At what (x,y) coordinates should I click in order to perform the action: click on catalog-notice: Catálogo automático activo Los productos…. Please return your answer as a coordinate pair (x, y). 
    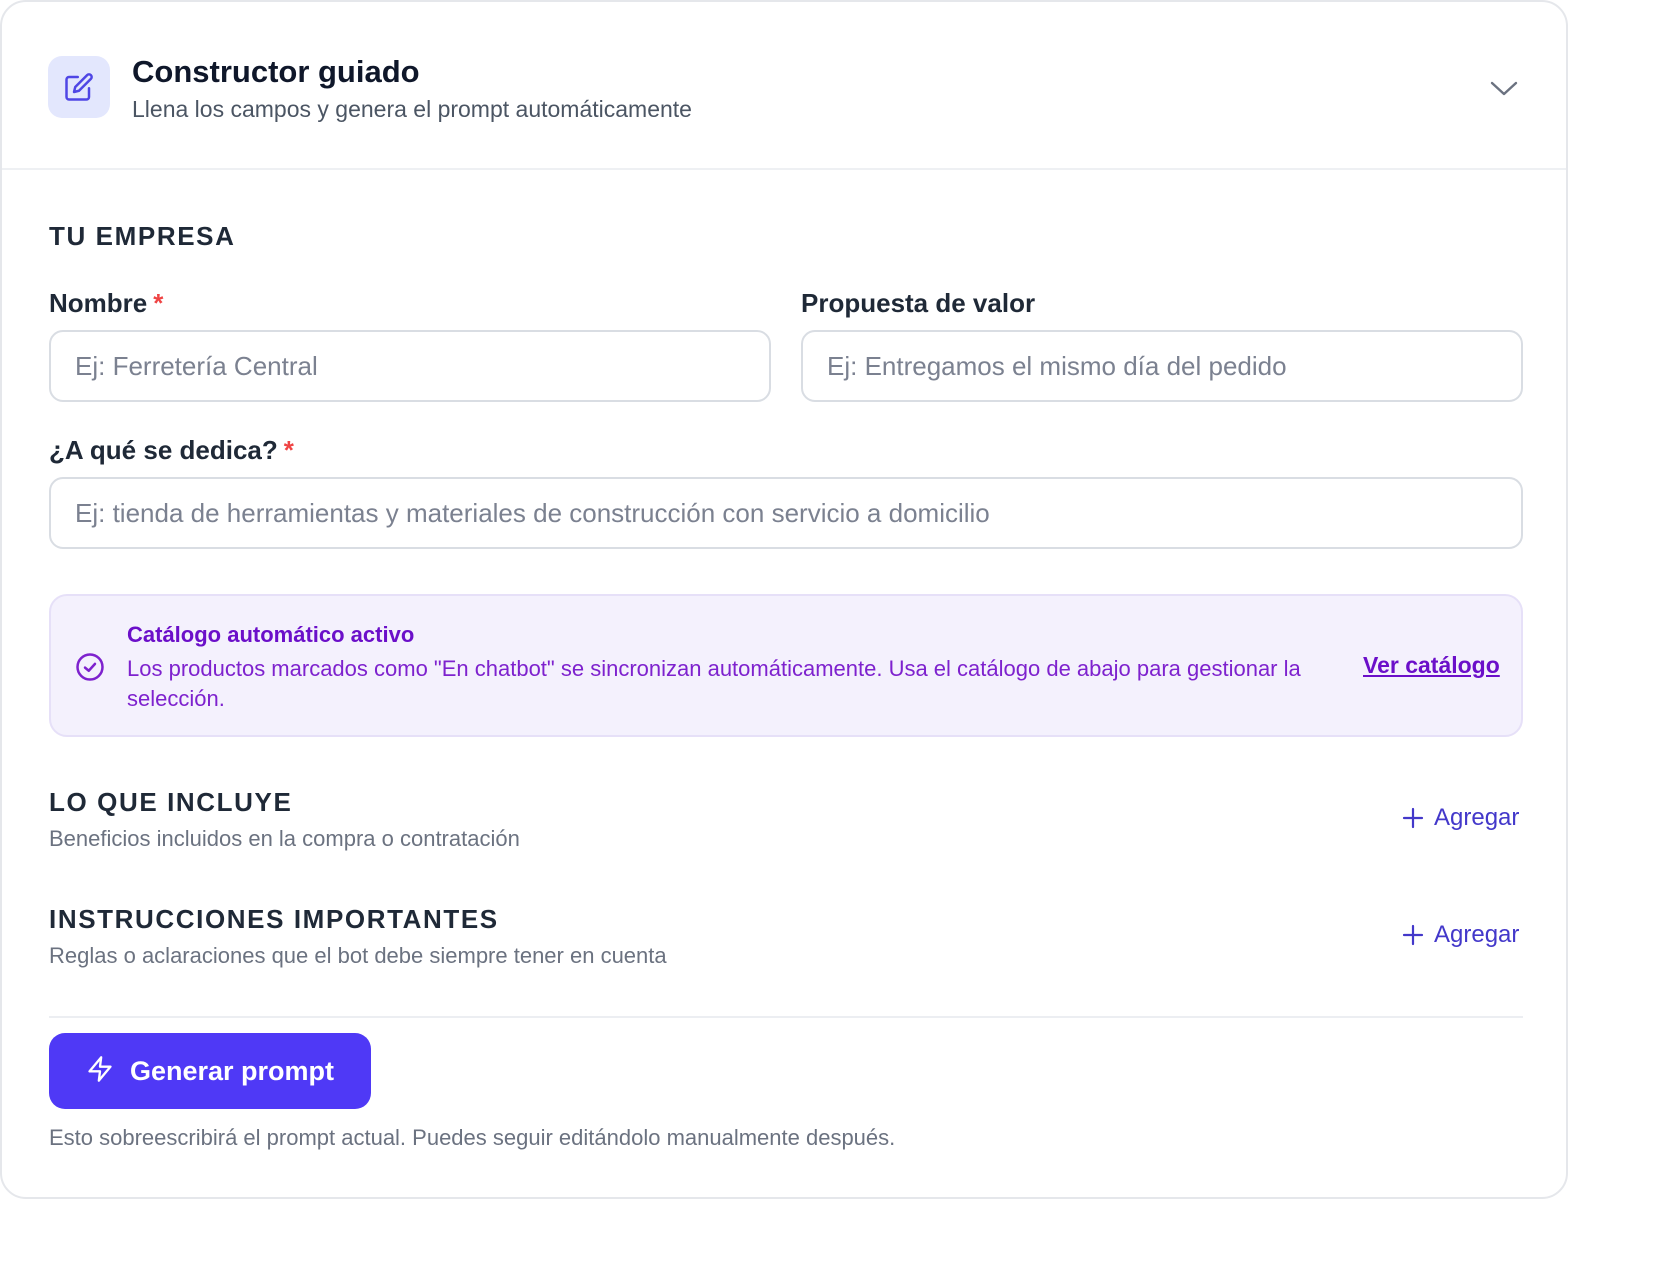
    Looking at the image, I should click on (786, 665).